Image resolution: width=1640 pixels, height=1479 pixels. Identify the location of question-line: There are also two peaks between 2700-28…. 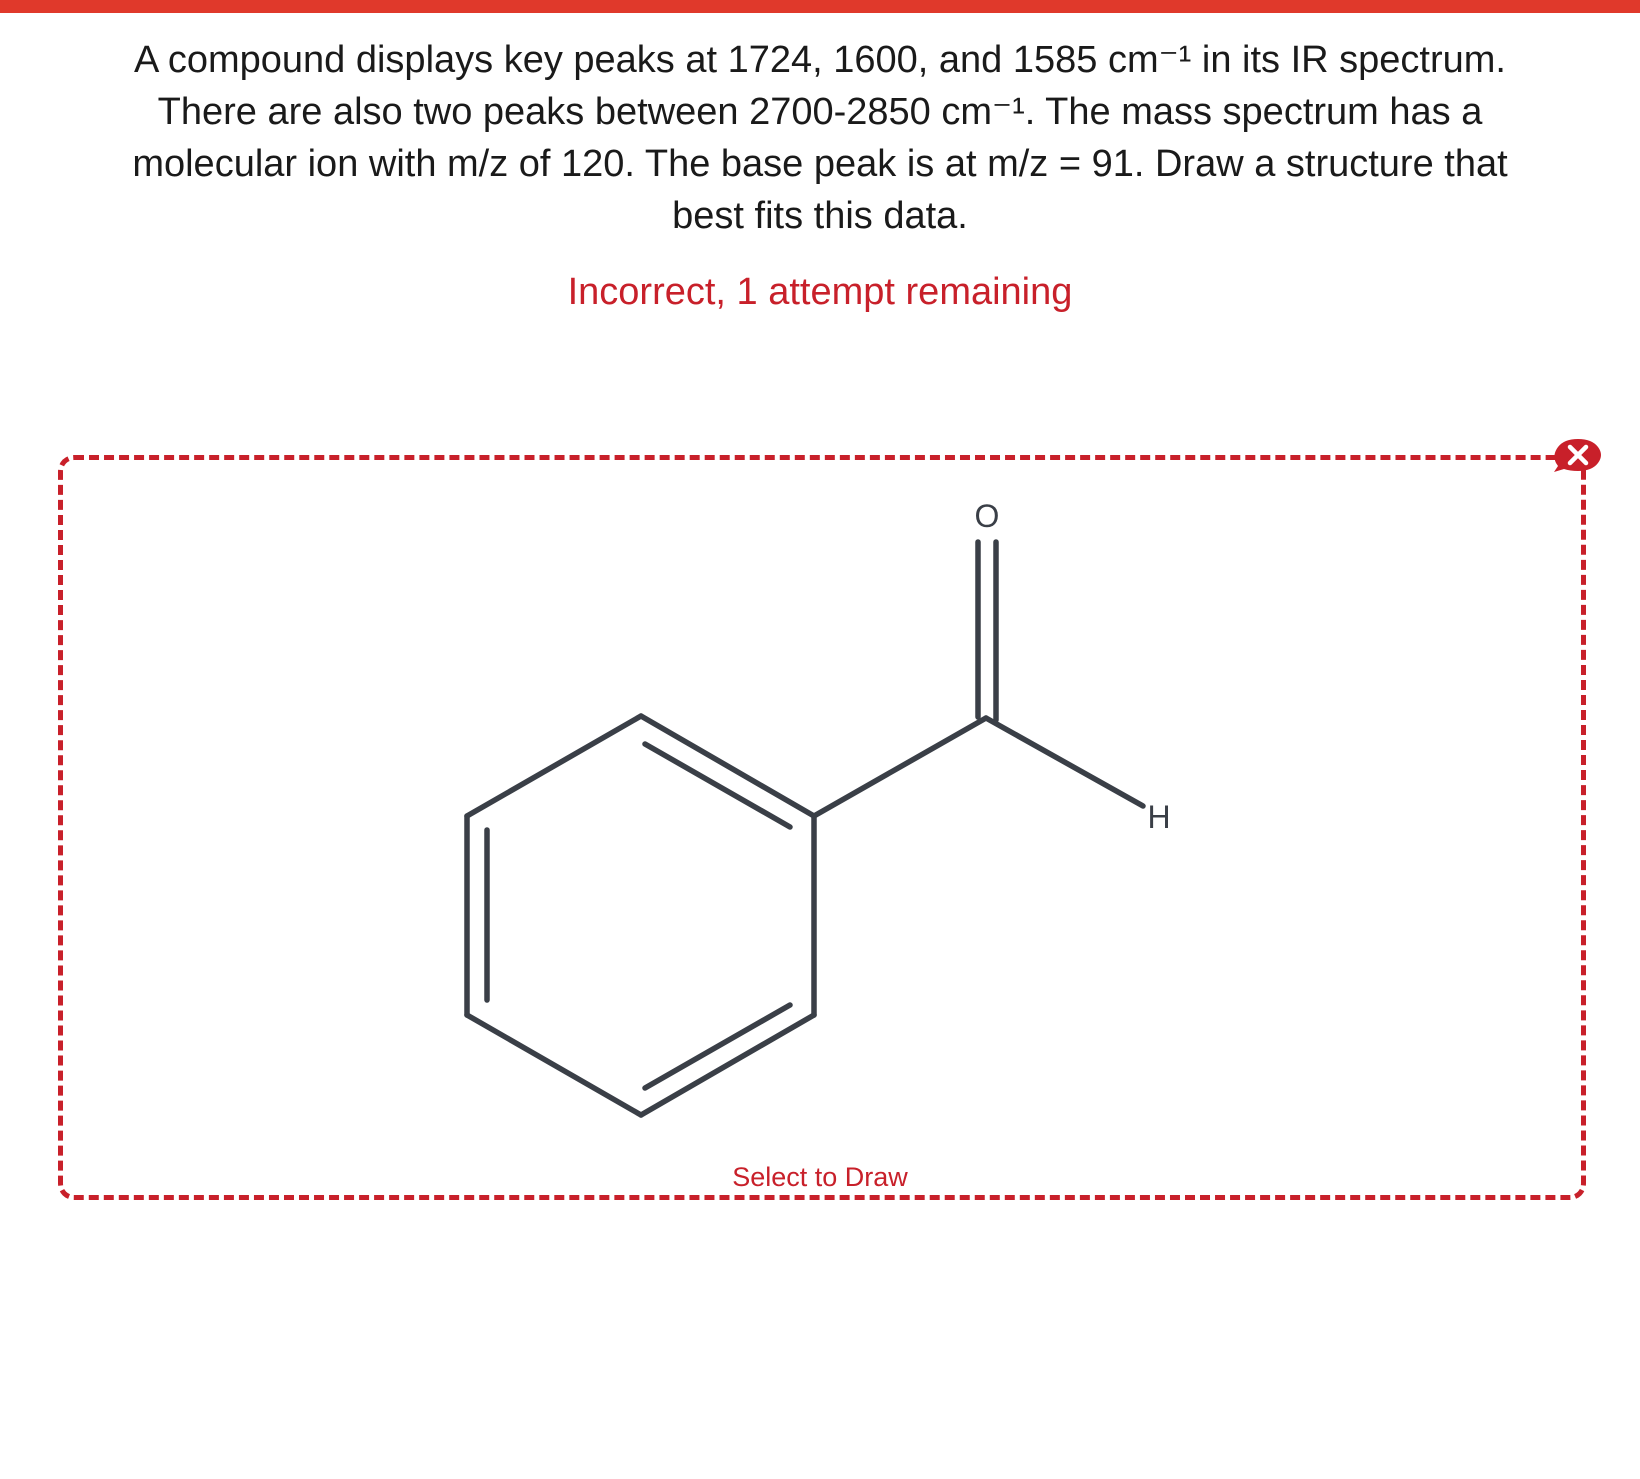
(820, 112).